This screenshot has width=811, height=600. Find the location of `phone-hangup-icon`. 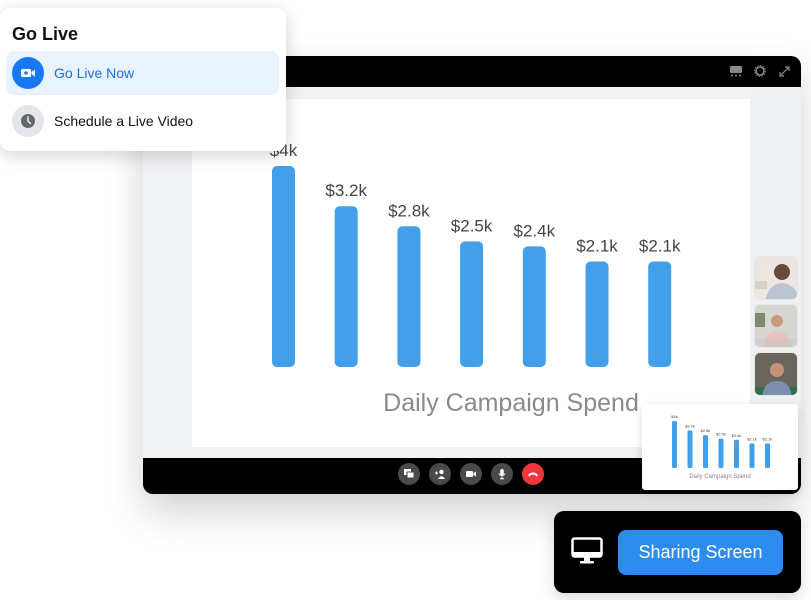

phone-hangup-icon is located at coordinates (533, 474).